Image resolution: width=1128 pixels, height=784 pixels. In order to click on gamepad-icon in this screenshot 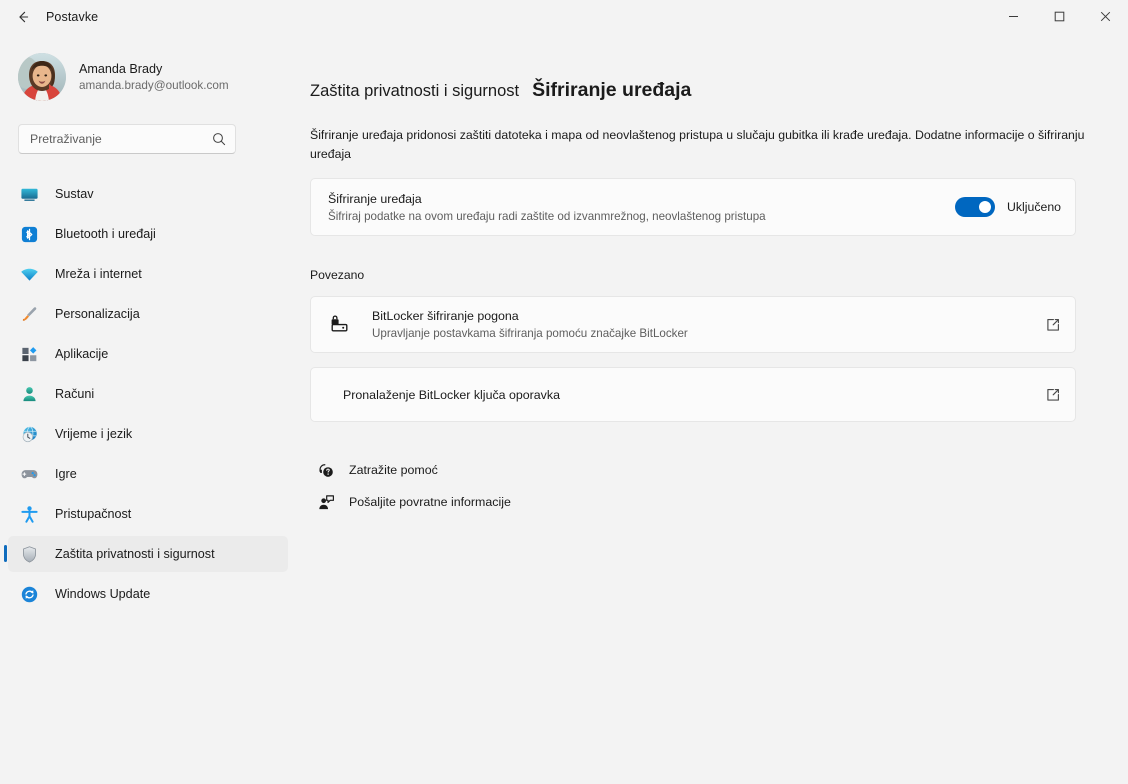, I will do `click(29, 474)`.